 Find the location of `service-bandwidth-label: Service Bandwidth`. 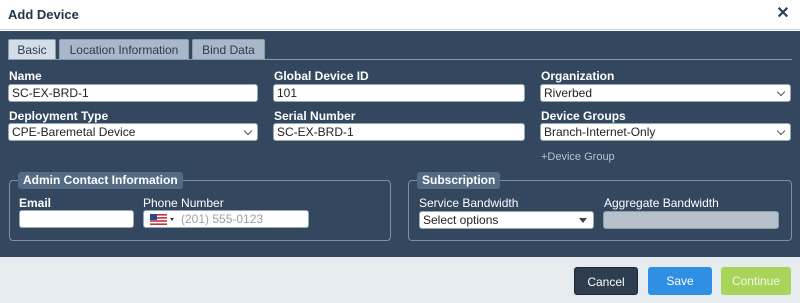

service-bandwidth-label: Service Bandwidth is located at coordinates (469, 203).